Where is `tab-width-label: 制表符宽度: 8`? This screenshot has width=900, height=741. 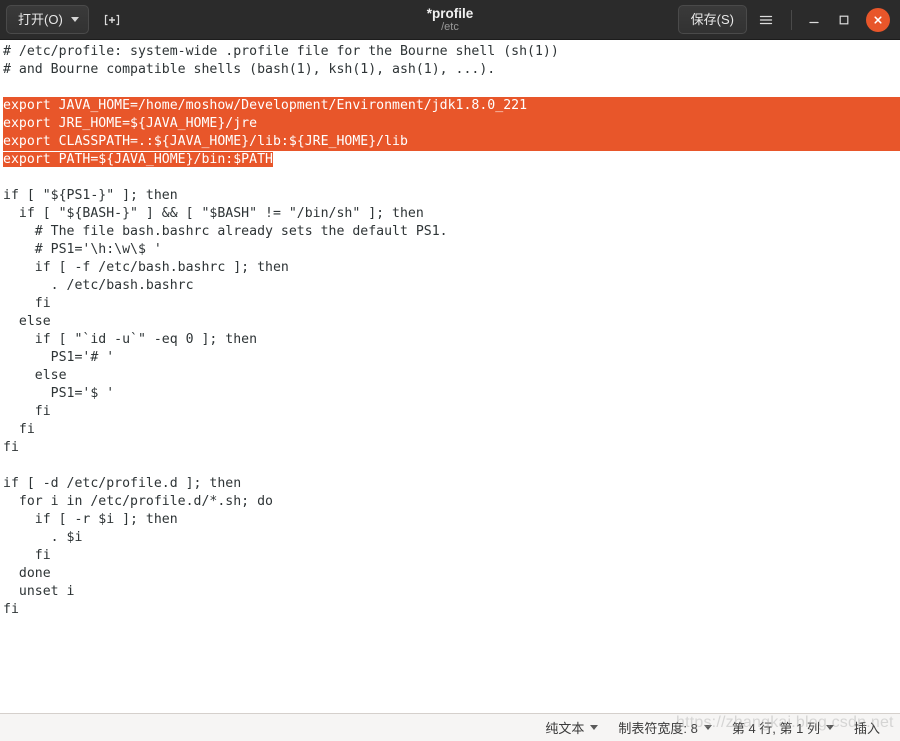 tab-width-label: 制表符宽度: 8 is located at coordinates (658, 728).